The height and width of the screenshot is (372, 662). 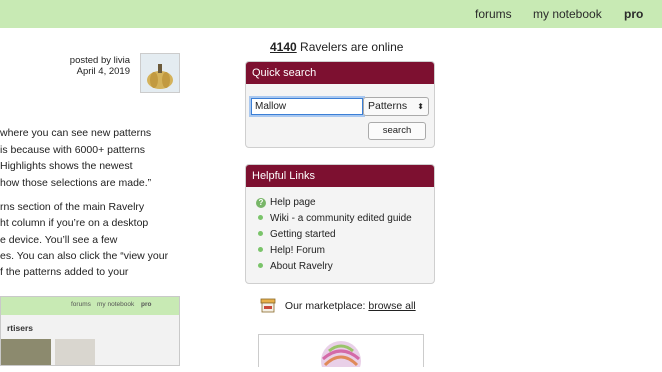 I want to click on wiki-link: Wiki - a community edited guide, so click(x=335, y=218).